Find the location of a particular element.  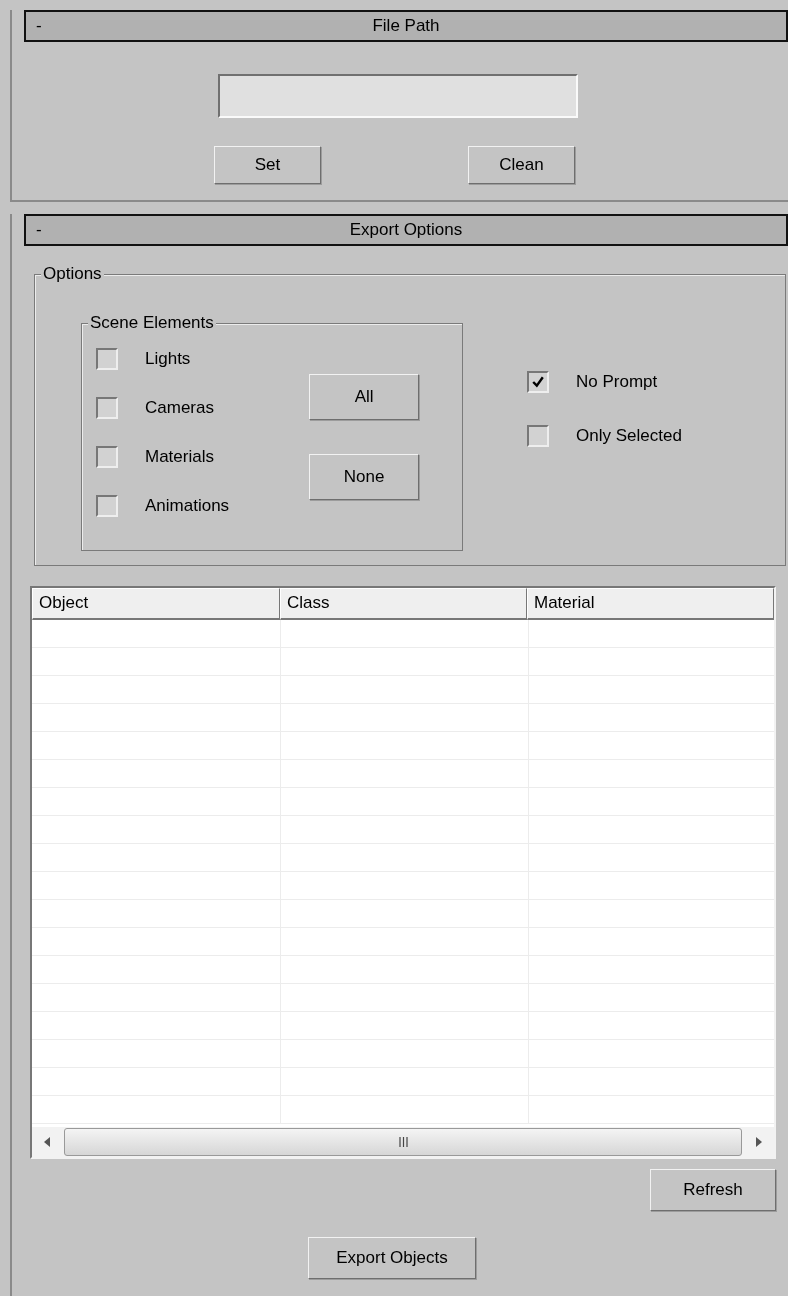

rollout-title: File Path is located at coordinates (406, 26).